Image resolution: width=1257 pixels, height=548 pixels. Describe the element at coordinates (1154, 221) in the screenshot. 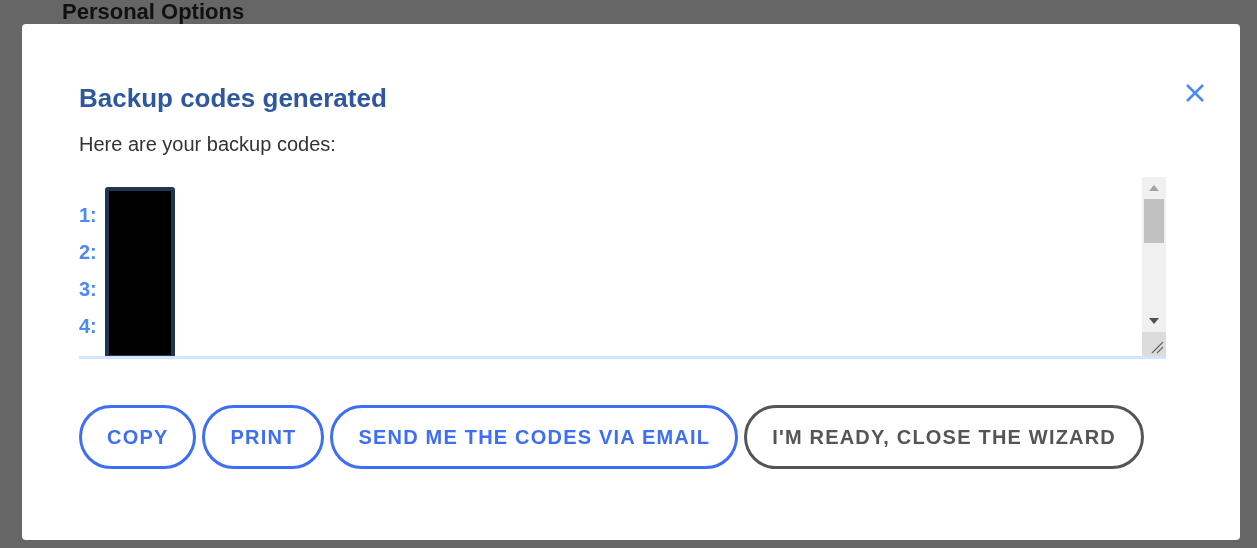

I see `scroll-thumb` at that location.